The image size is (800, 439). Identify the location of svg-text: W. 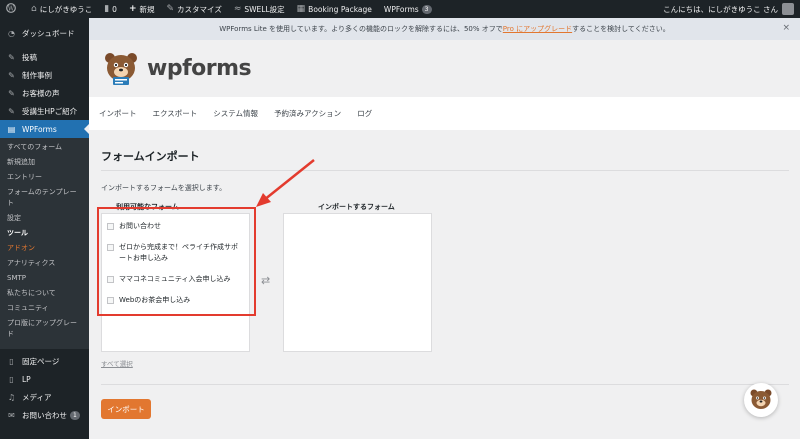
(11, 8).